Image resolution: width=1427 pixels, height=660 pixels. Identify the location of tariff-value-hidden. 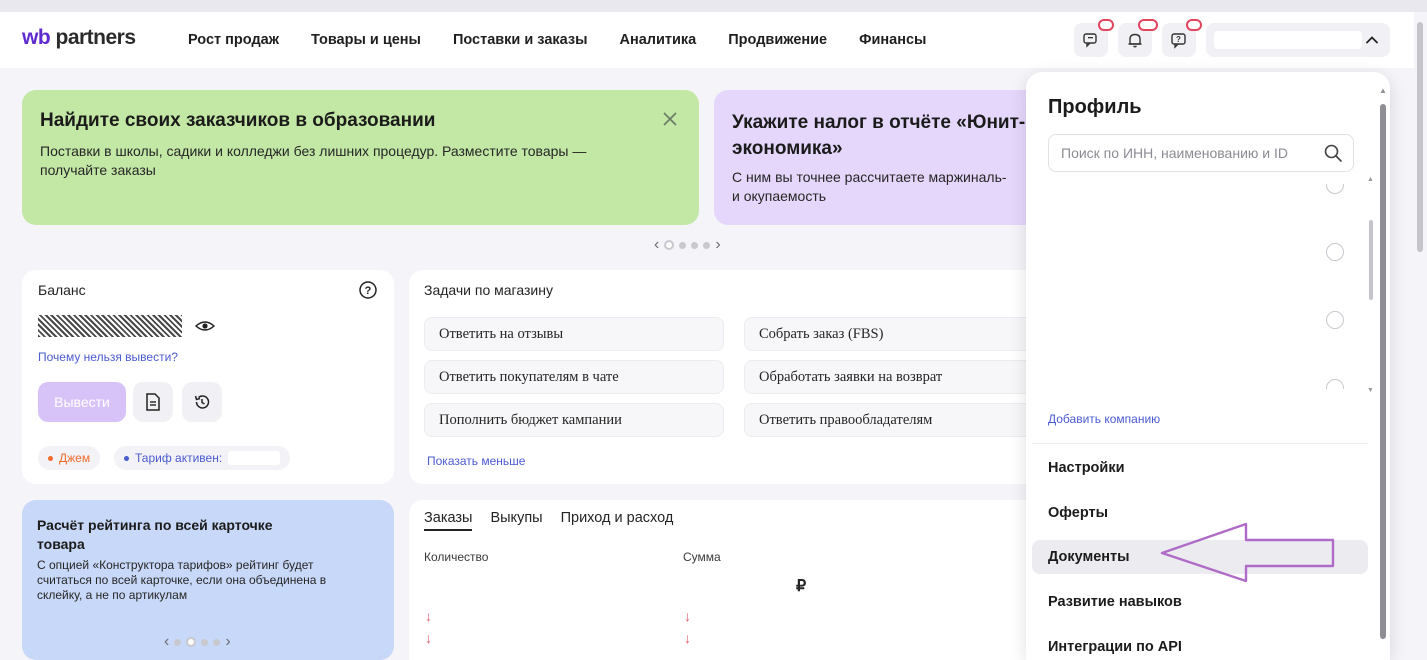
(254, 458).